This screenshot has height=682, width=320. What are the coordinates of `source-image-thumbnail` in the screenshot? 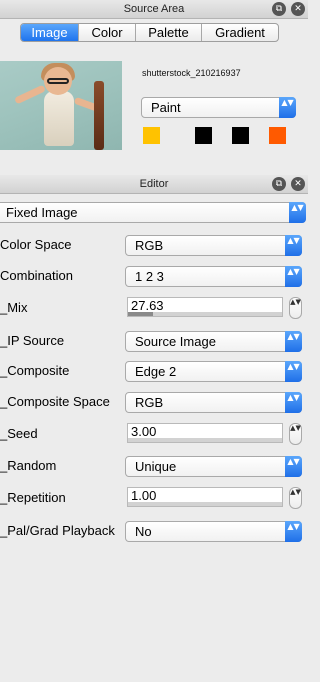 It's located at (61, 105).